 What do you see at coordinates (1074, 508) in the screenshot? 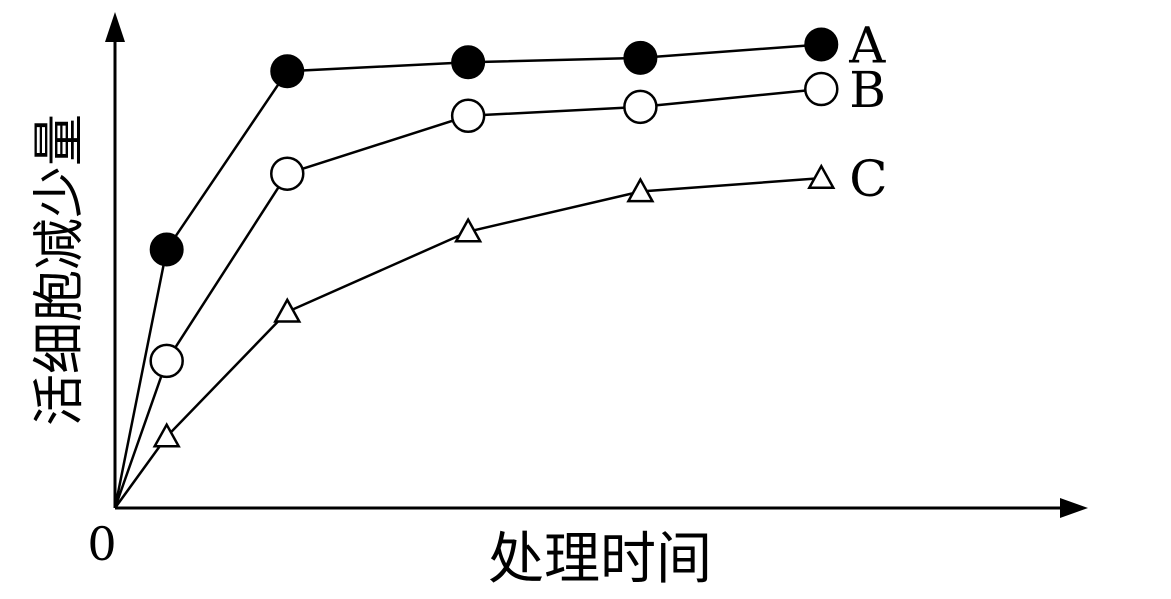
I see `x-axis-arrow-icon` at bounding box center [1074, 508].